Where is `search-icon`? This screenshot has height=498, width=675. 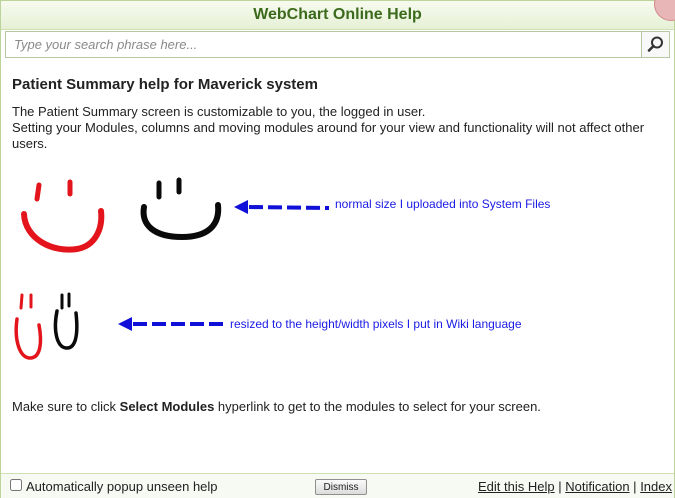
search-icon is located at coordinates (655, 44).